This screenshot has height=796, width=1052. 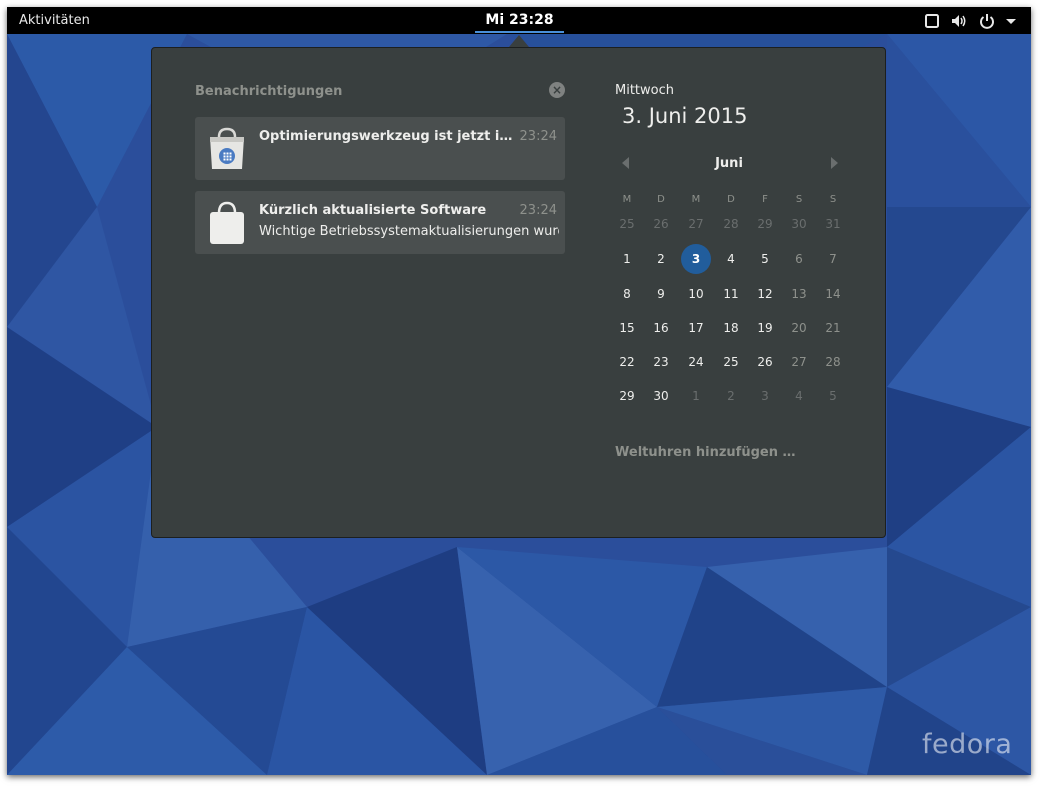 What do you see at coordinates (833, 259) in the screenshot?
I see `calendar-day: 7` at bounding box center [833, 259].